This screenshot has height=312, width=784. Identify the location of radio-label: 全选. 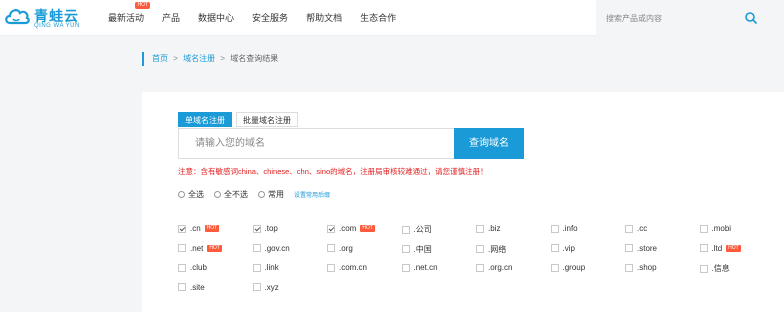
(196, 194).